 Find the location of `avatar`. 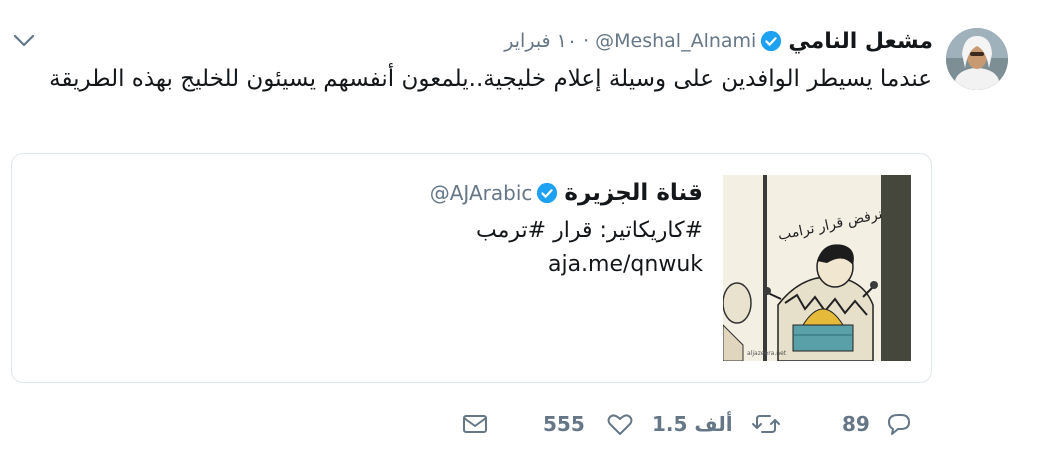

avatar is located at coordinates (977, 59).